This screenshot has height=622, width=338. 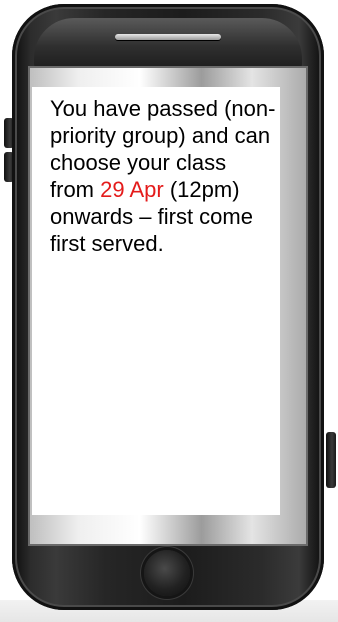 What do you see at coordinates (167, 573) in the screenshot?
I see `home-button-icon` at bounding box center [167, 573].